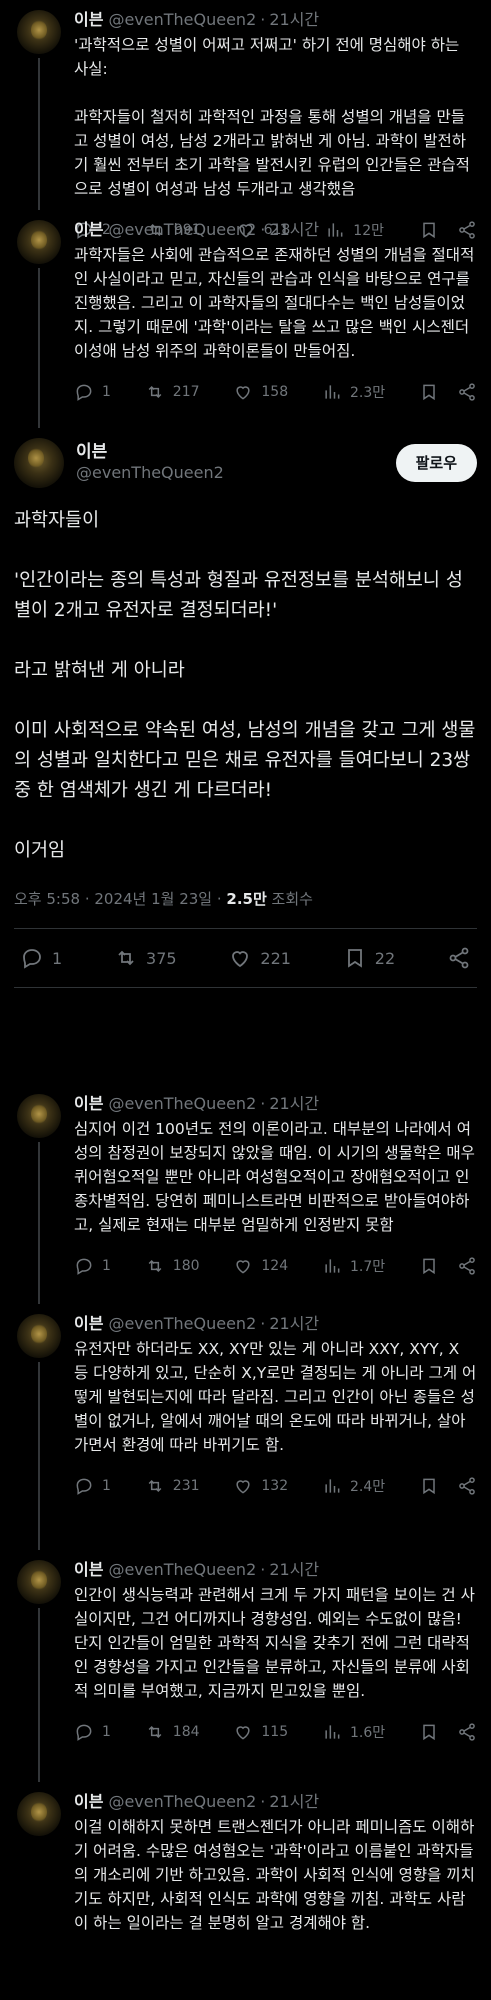  I want to click on action-bar: 1 231 132 2.4만, so click(275, 1486).